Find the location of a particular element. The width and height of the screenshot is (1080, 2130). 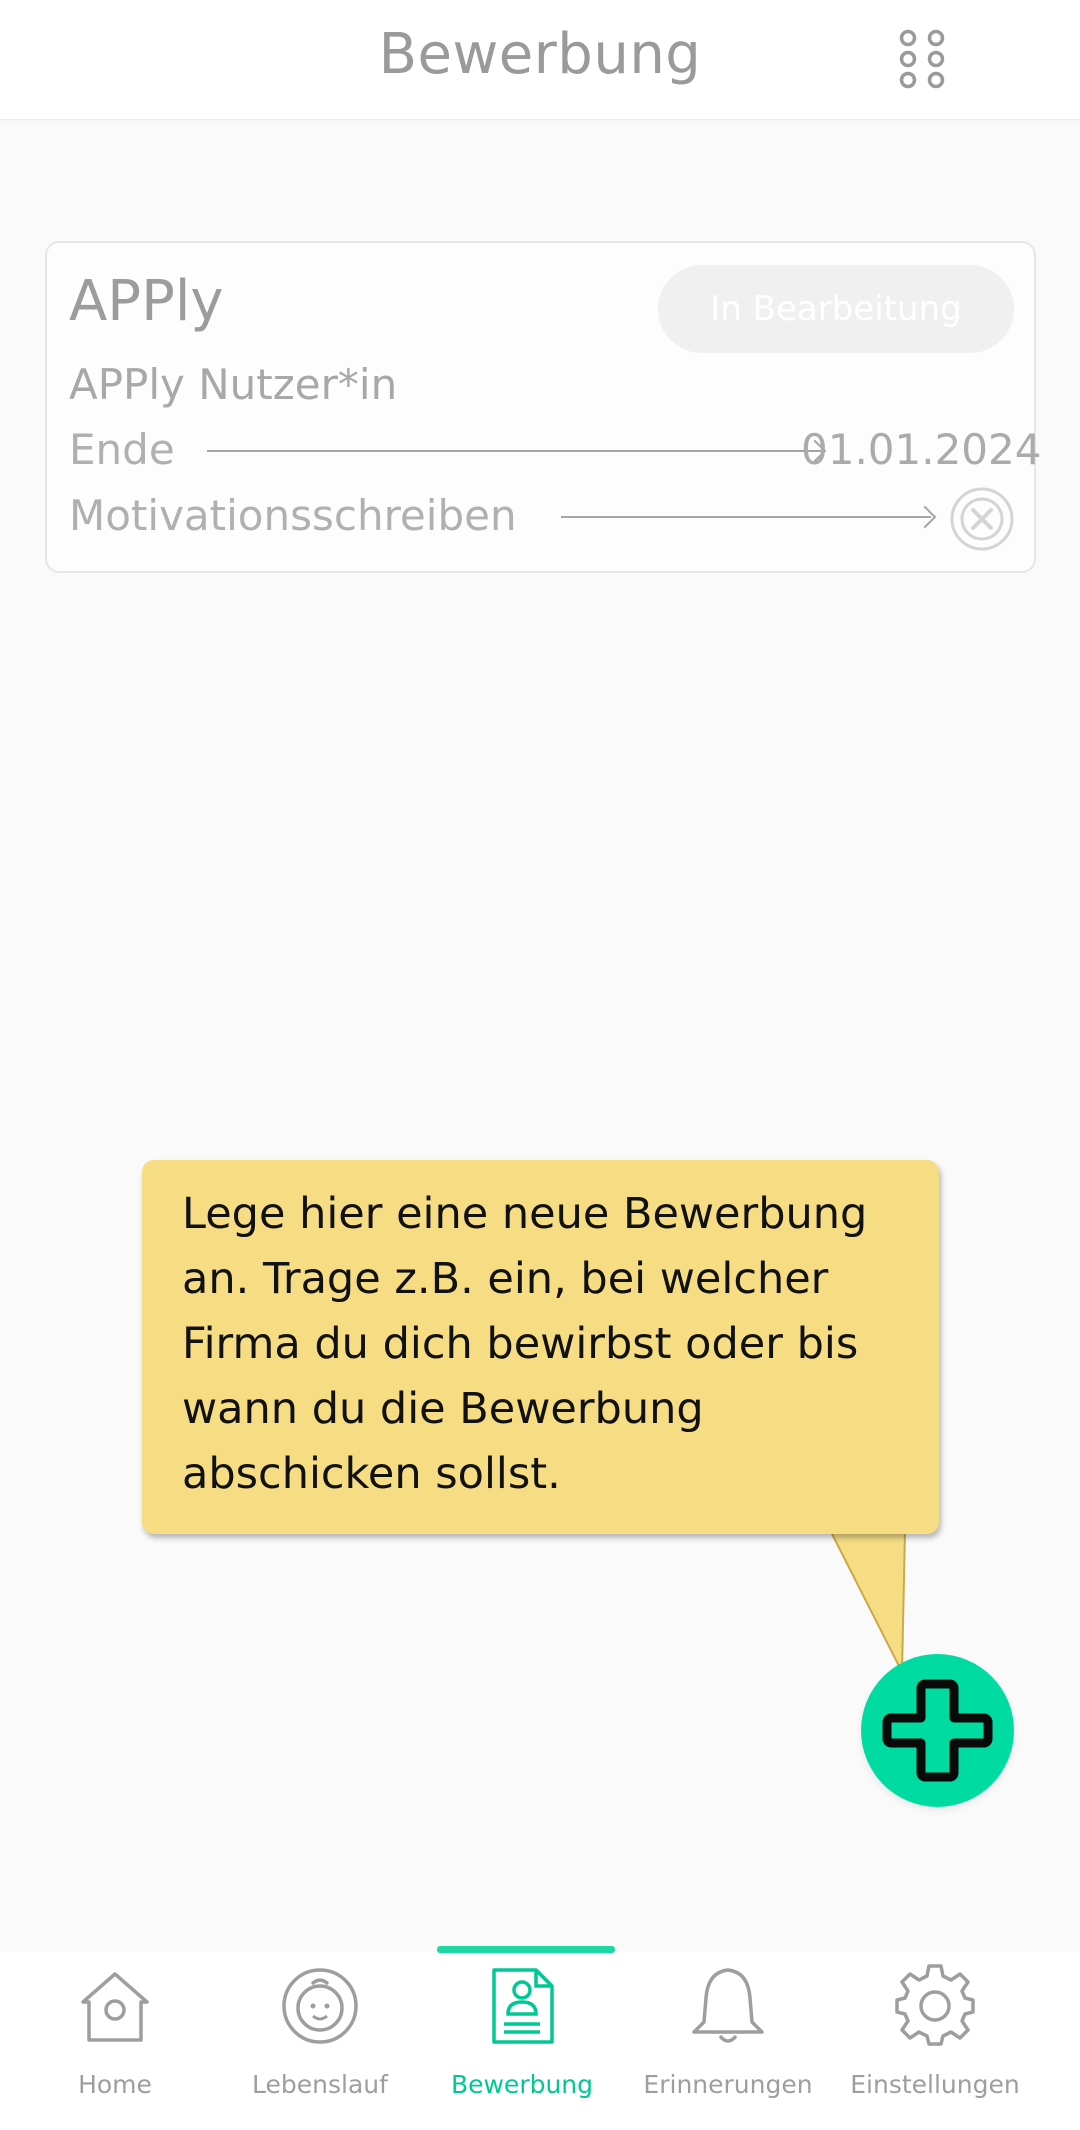

application-subtitle: APPly Nutzer*in is located at coordinates (233, 384).